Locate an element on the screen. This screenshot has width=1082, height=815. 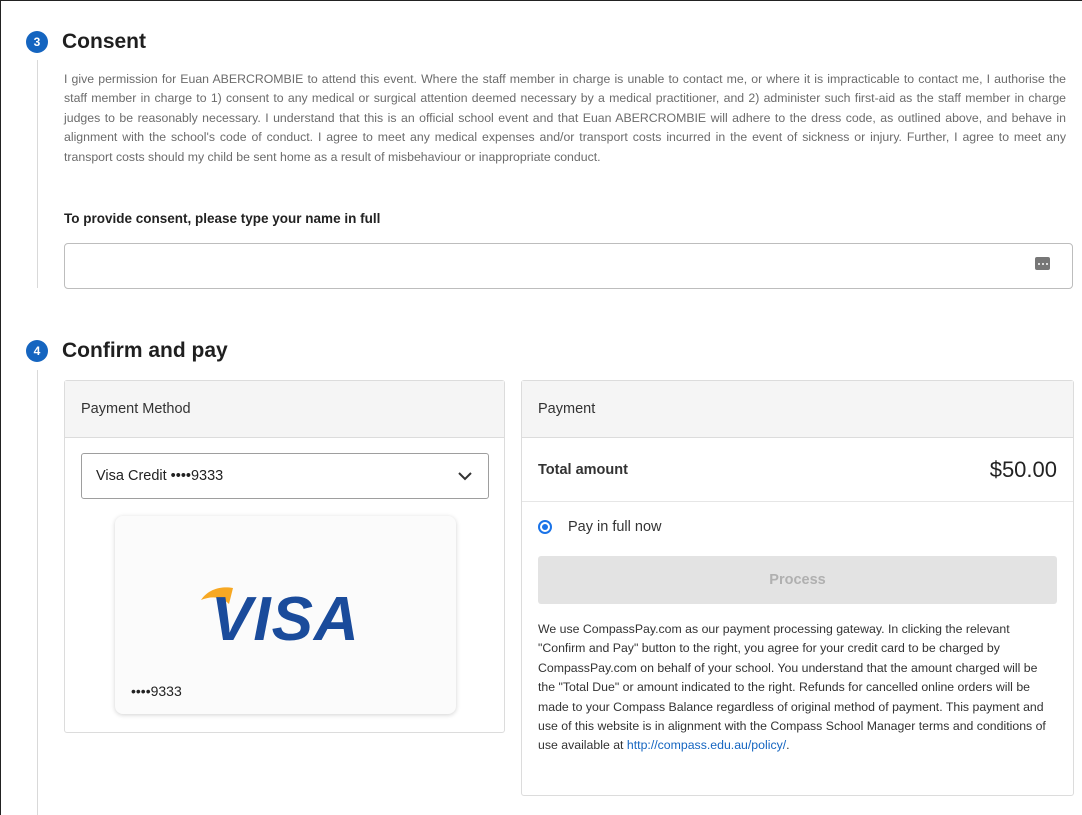
visa-logo-text: VISA is located at coordinates (285, 614).